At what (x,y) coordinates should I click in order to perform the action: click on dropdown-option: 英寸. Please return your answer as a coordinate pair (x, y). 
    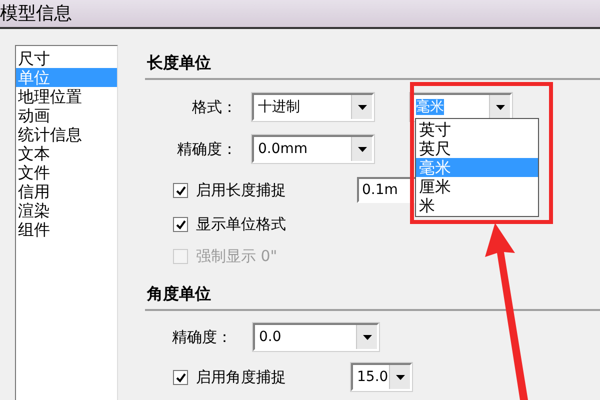
    Looking at the image, I should click on (477, 129).